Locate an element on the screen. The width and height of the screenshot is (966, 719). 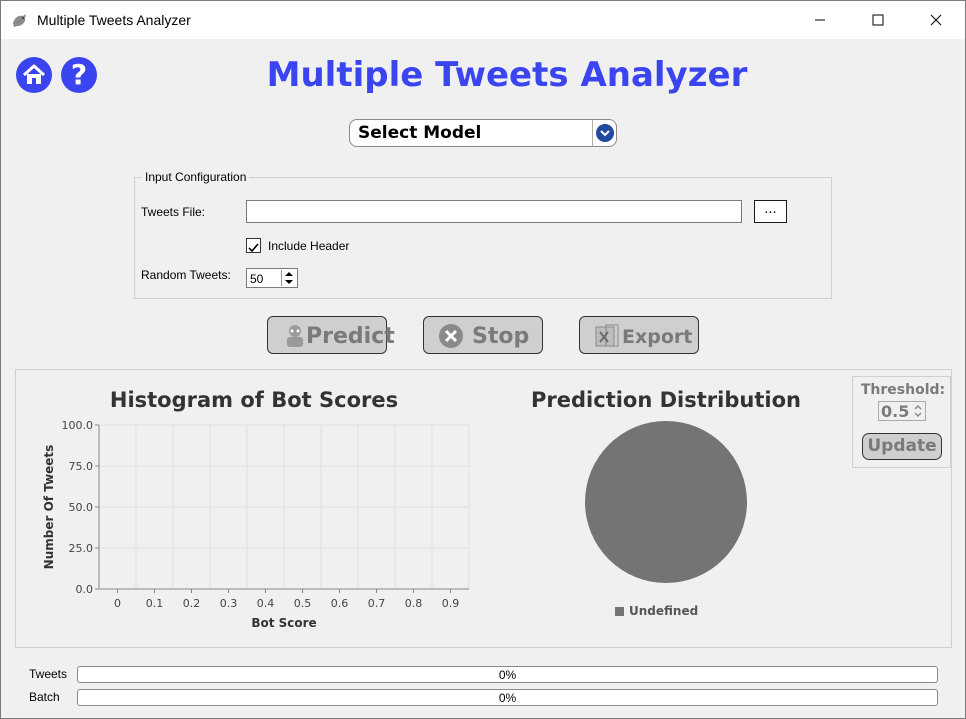
x-tick-label: 0.2 is located at coordinates (192, 603).